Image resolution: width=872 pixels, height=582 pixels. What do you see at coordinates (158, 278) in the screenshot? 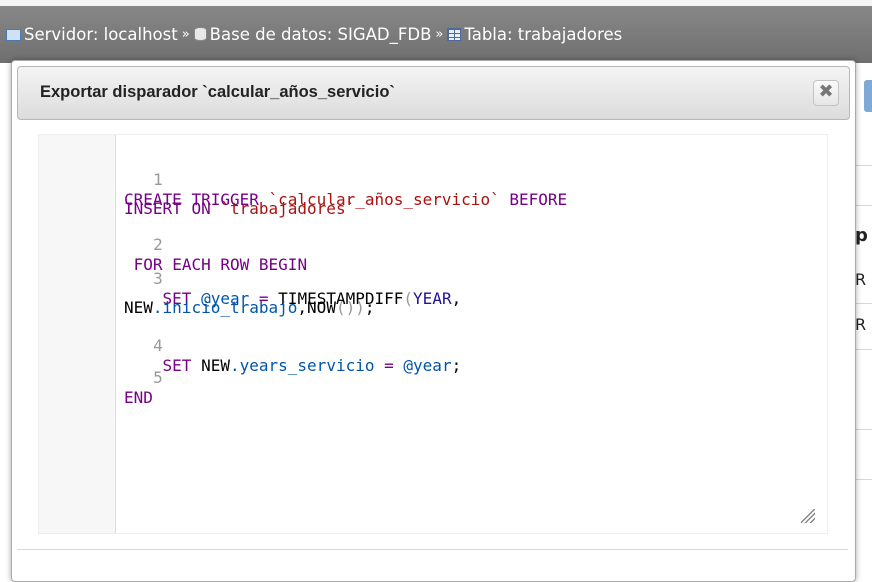
I see `line-number: 3` at bounding box center [158, 278].